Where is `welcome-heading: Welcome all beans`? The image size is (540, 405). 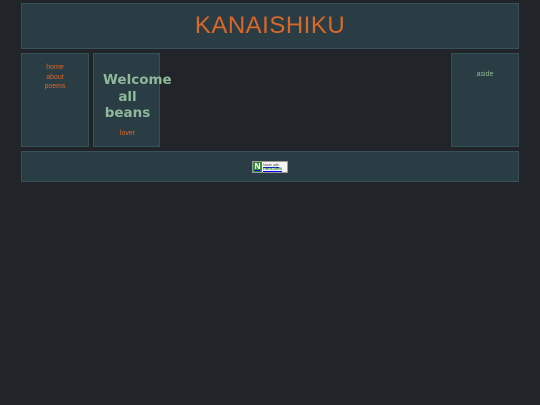
welcome-heading: Welcome all beans is located at coordinates (133, 97).